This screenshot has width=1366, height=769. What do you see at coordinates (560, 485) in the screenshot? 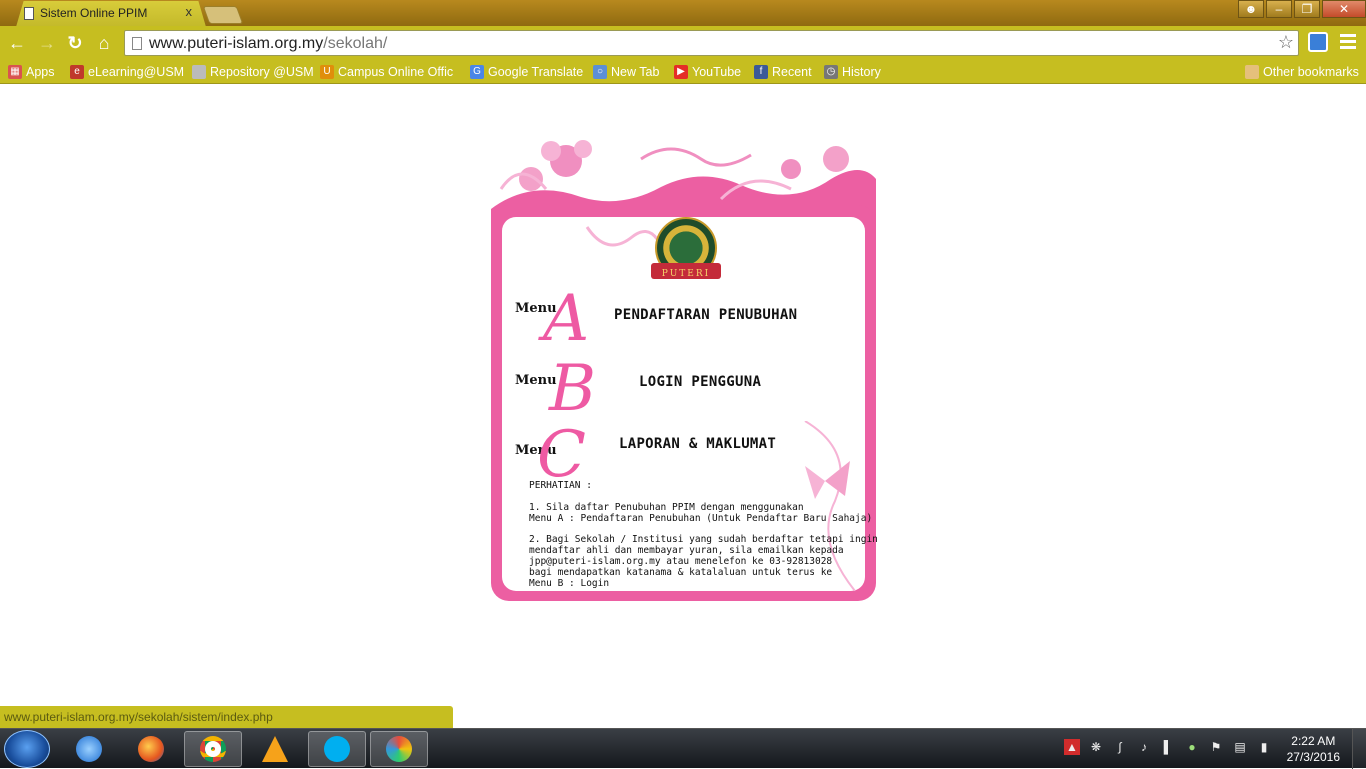
I see `notice-heading: PERHATIAN :` at bounding box center [560, 485].